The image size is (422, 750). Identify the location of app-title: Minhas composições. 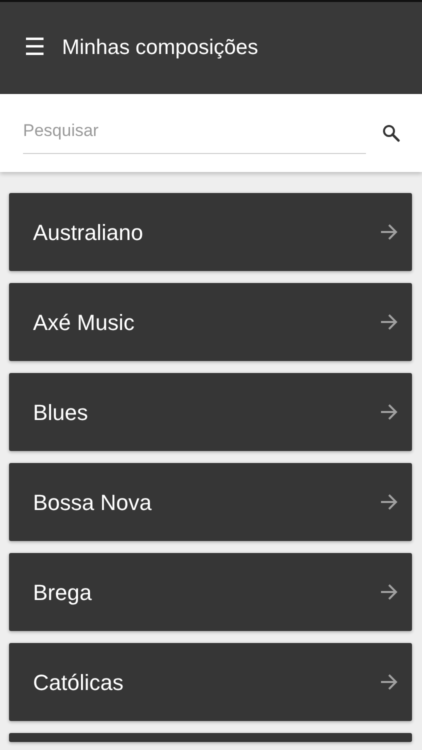
(160, 48).